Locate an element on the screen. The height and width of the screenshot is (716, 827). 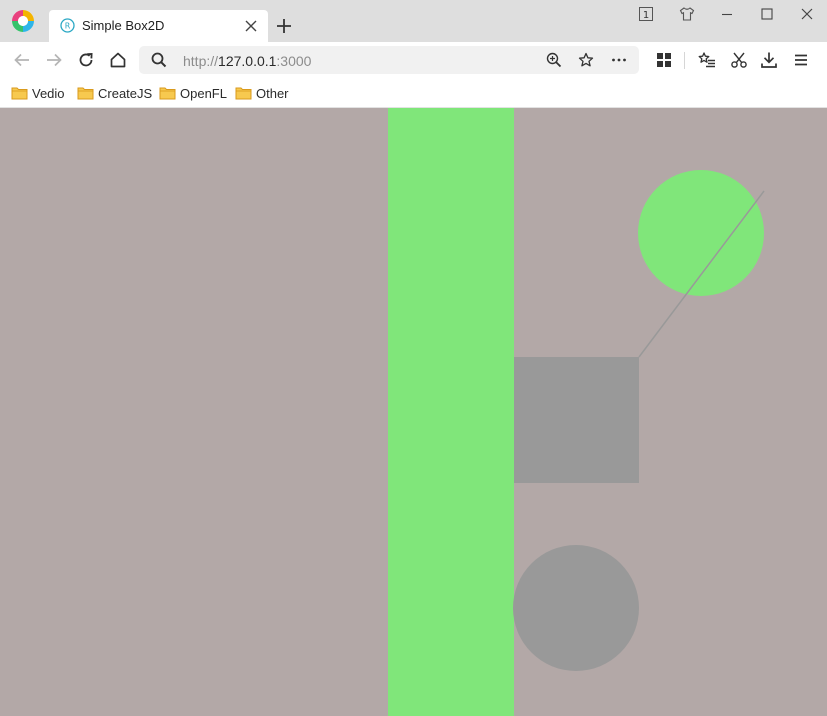
svg-text: R is located at coordinates (68, 26).